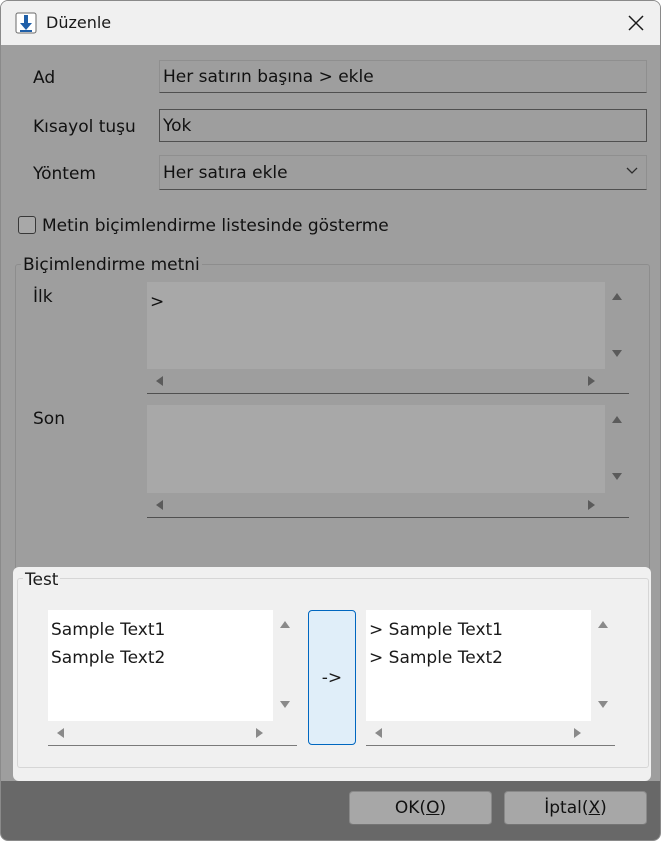  Describe the element at coordinates (42, 580) in the screenshot. I see `test-group-title: Test` at that location.